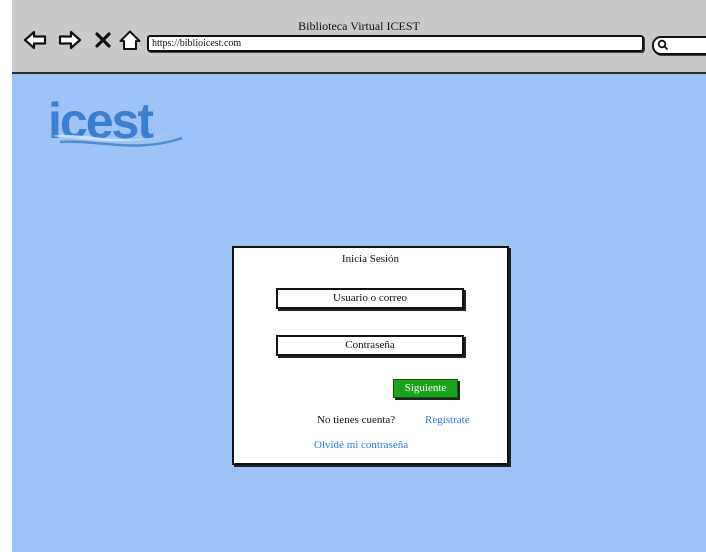  I want to click on close-x-icon, so click(103, 40).